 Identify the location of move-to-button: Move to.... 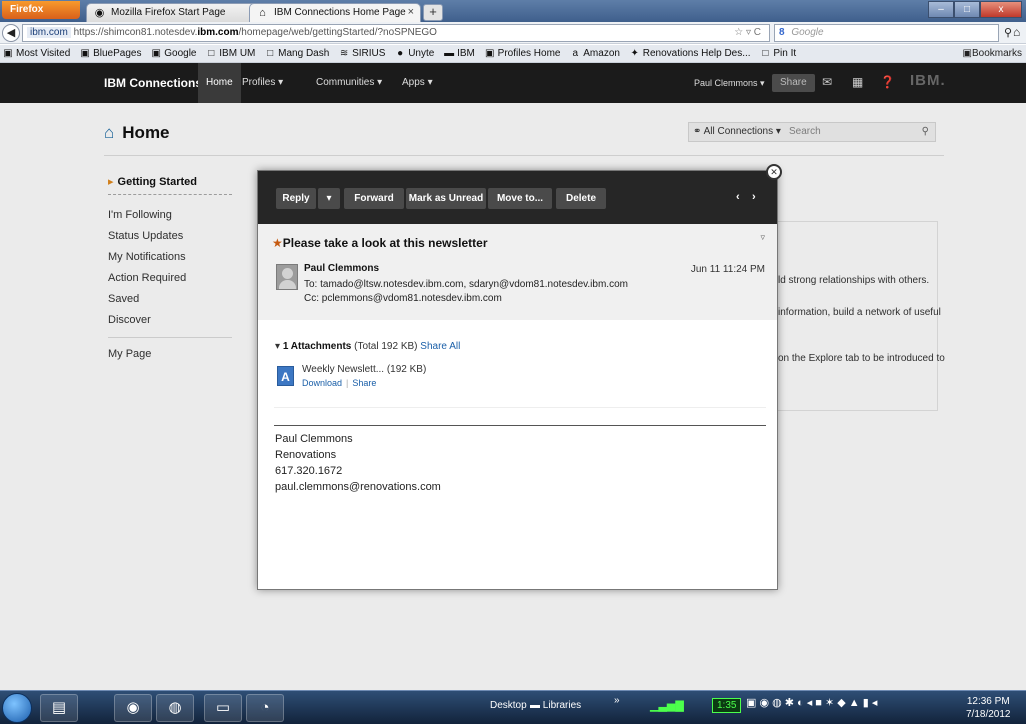
(520, 198).